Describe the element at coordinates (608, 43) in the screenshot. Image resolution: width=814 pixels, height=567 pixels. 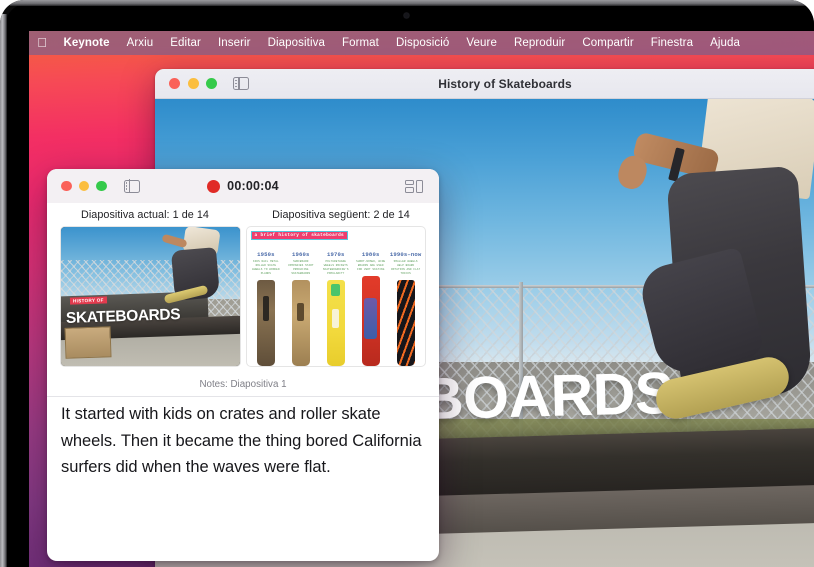
I see `menu-item-compartir: Compartir` at that location.